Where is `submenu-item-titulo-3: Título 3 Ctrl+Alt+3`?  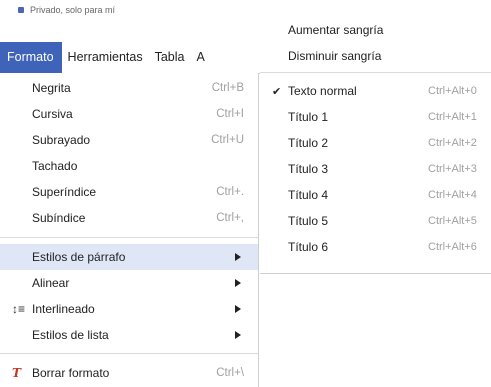
submenu-item-titulo-3: Título 3 Ctrl+Alt+3 is located at coordinates (375, 169).